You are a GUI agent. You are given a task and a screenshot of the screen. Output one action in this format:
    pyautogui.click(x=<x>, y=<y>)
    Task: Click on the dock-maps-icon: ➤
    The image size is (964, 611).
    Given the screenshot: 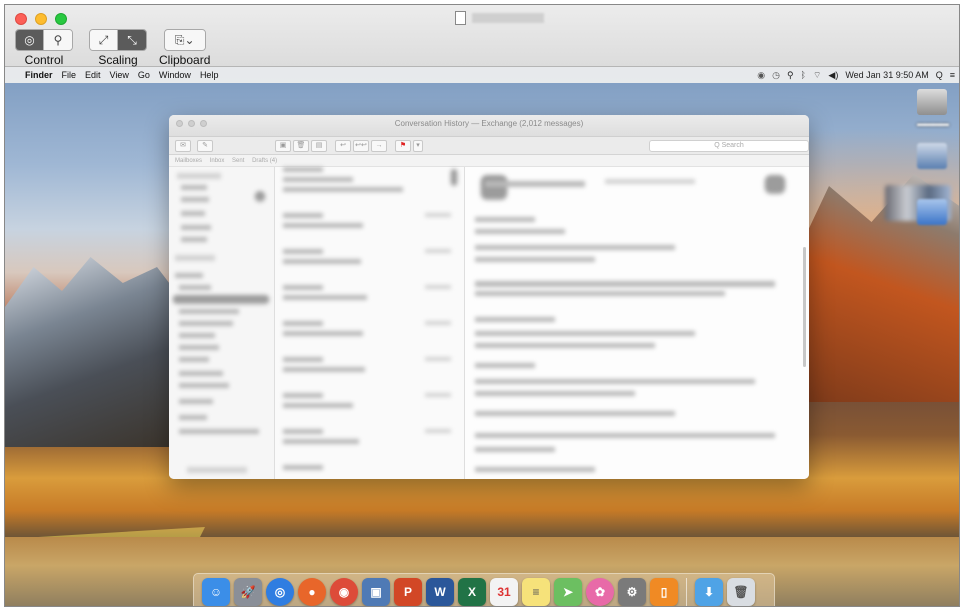 What is the action you would take?
    pyautogui.click(x=568, y=592)
    